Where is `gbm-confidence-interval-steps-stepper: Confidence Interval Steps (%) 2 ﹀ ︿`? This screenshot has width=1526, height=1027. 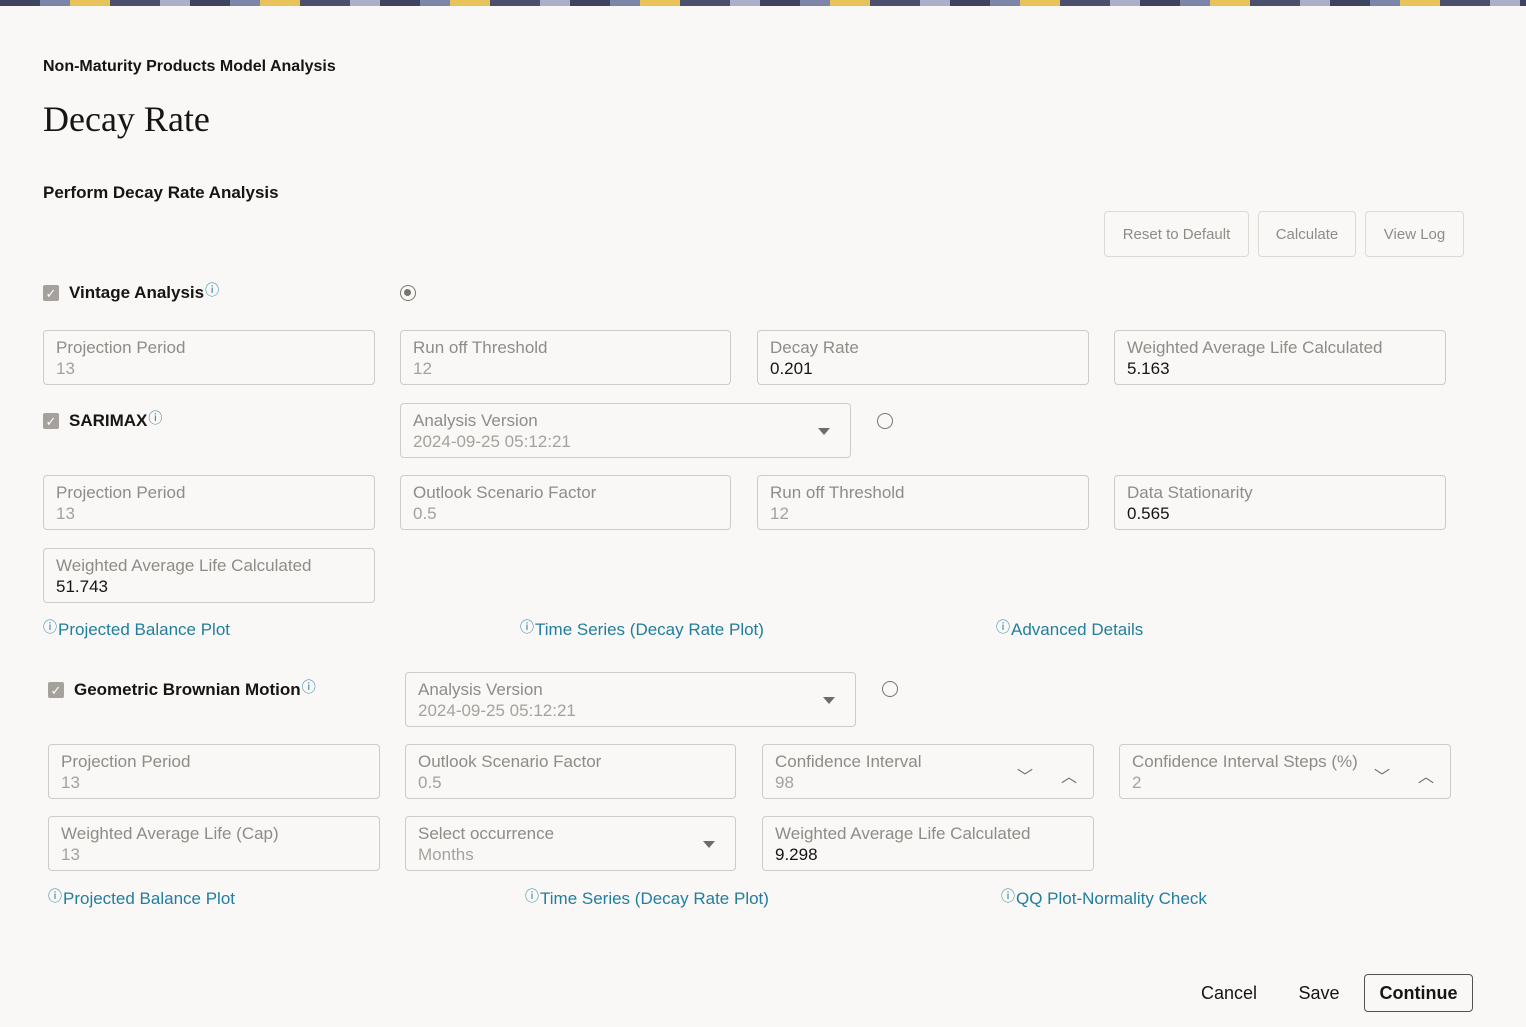 gbm-confidence-interval-steps-stepper: Confidence Interval Steps (%) 2 ﹀ ︿ is located at coordinates (1285, 771).